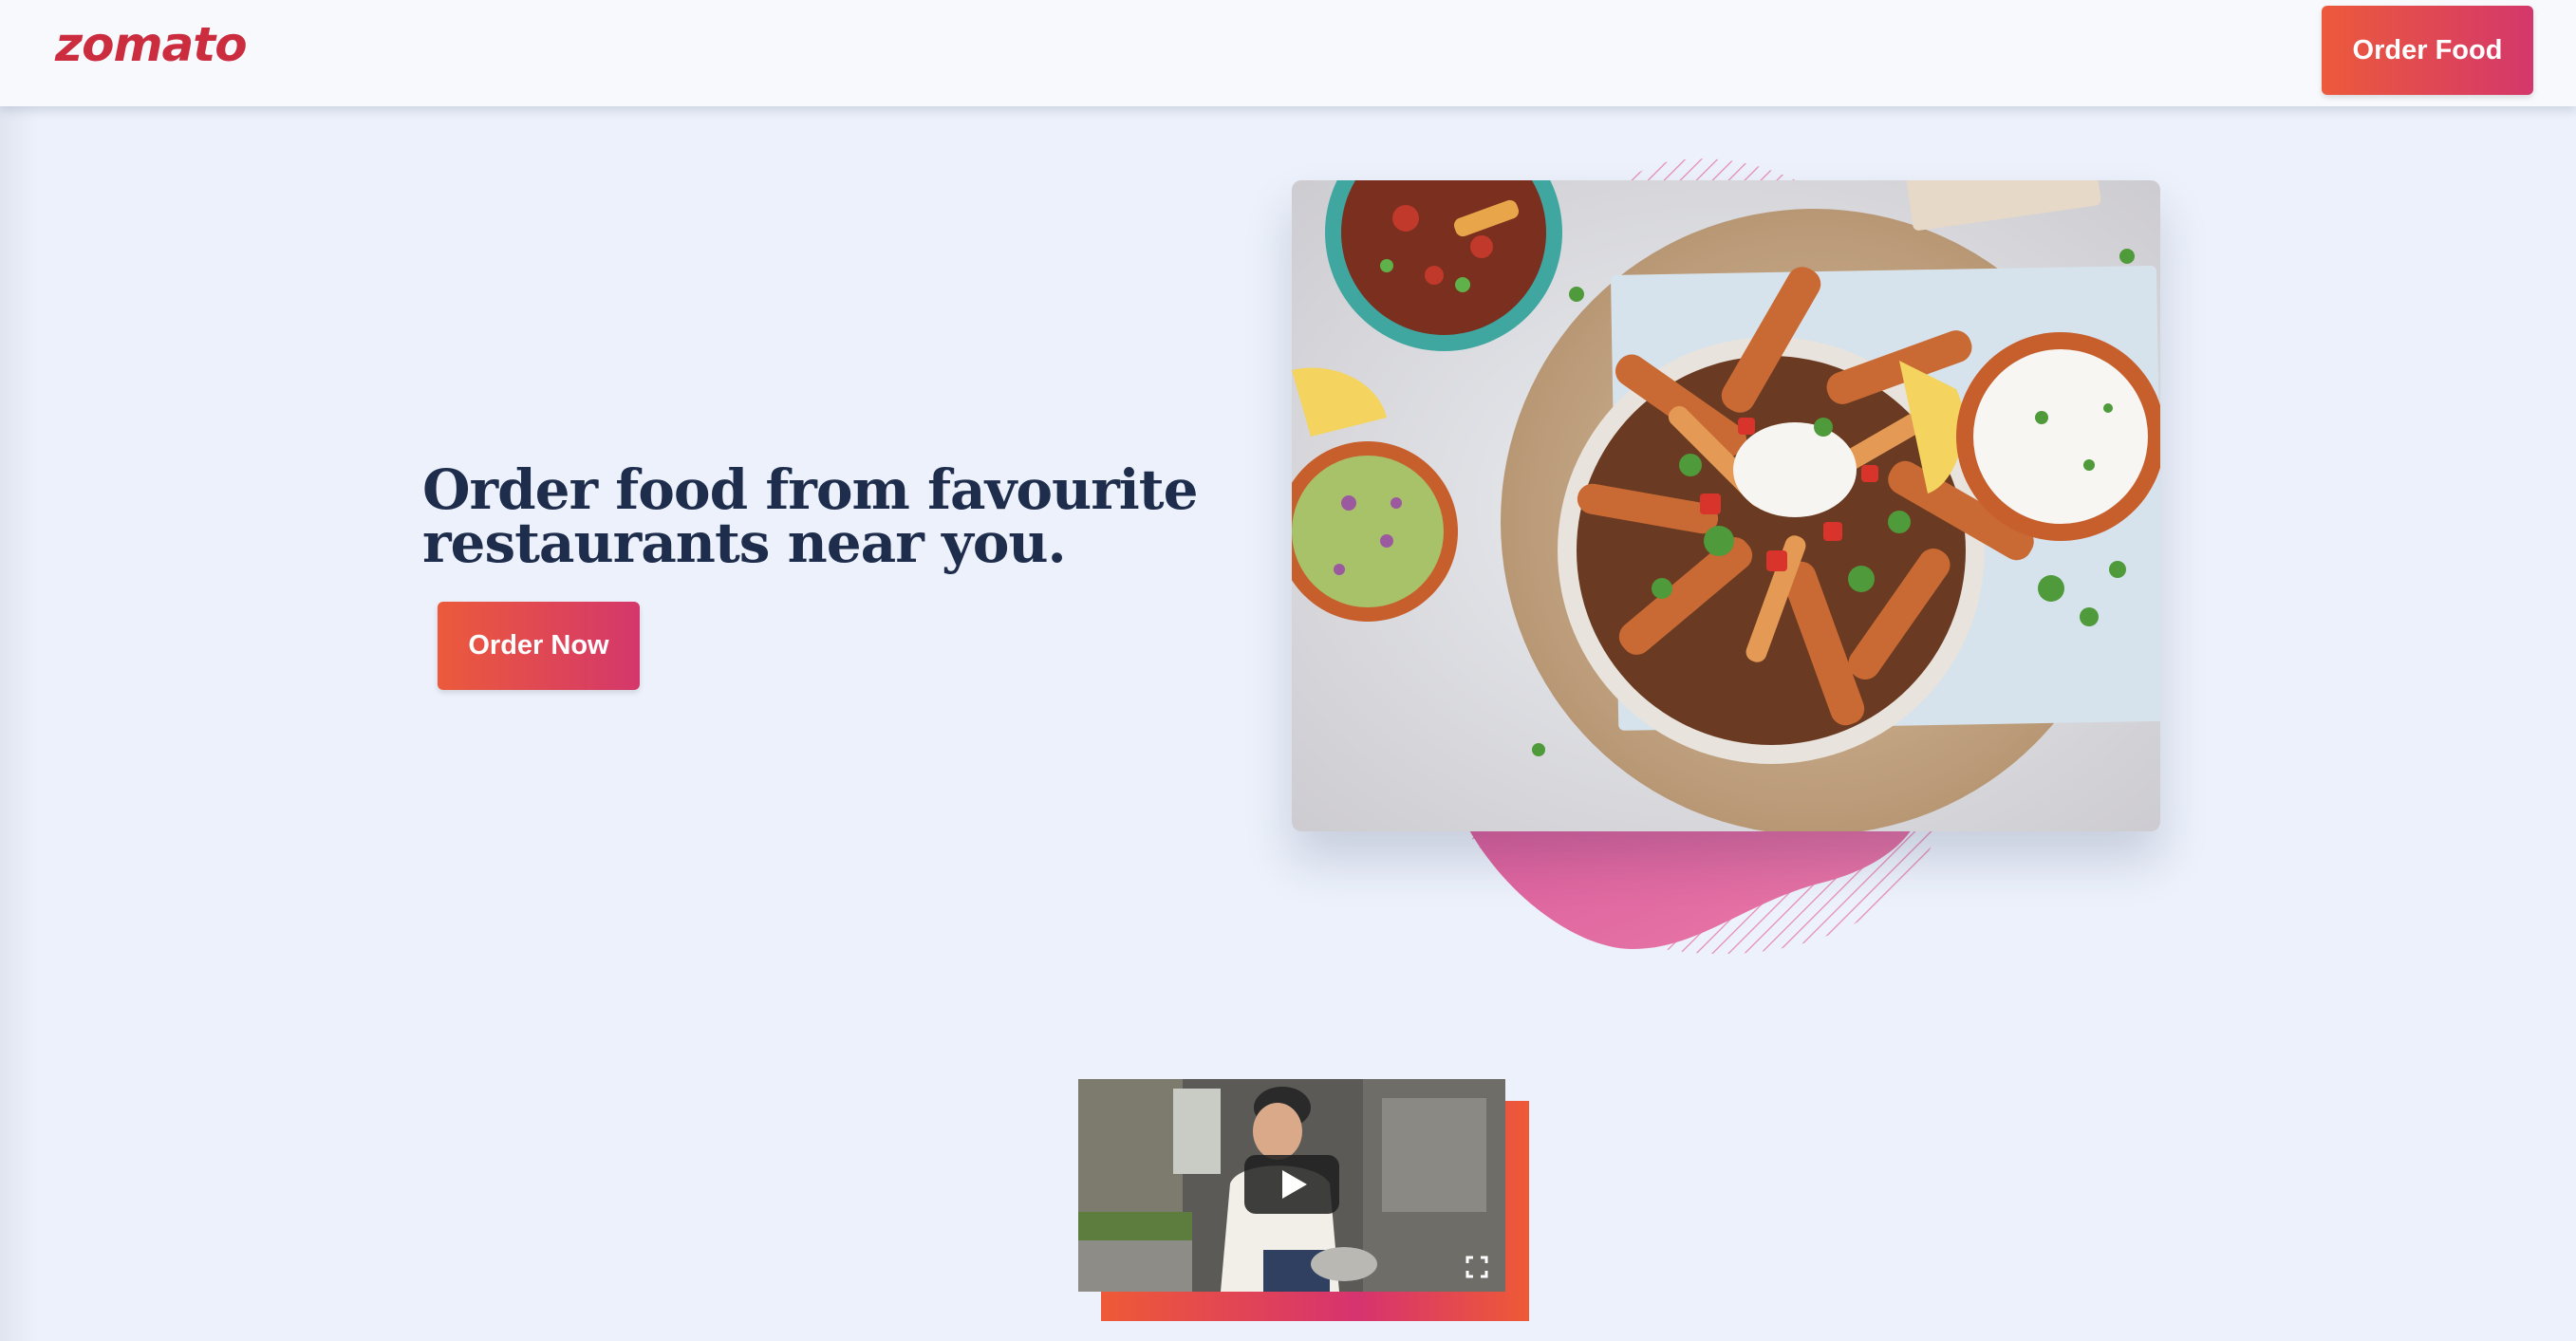 The width and height of the screenshot is (2576, 1341). I want to click on top-navbar: zomato Order Food, so click(1288, 53).